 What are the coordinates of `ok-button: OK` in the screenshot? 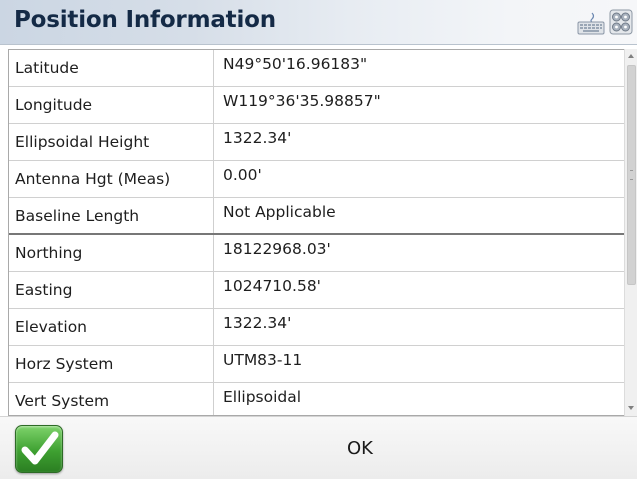 It's located at (360, 449).